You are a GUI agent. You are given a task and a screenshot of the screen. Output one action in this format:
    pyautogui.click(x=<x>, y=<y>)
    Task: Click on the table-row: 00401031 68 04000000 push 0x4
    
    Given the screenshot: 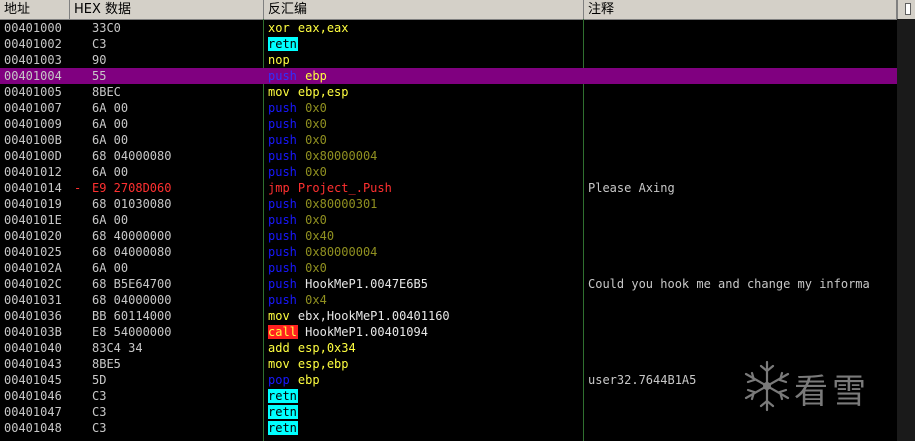 What is the action you would take?
    pyautogui.click(x=448, y=300)
    